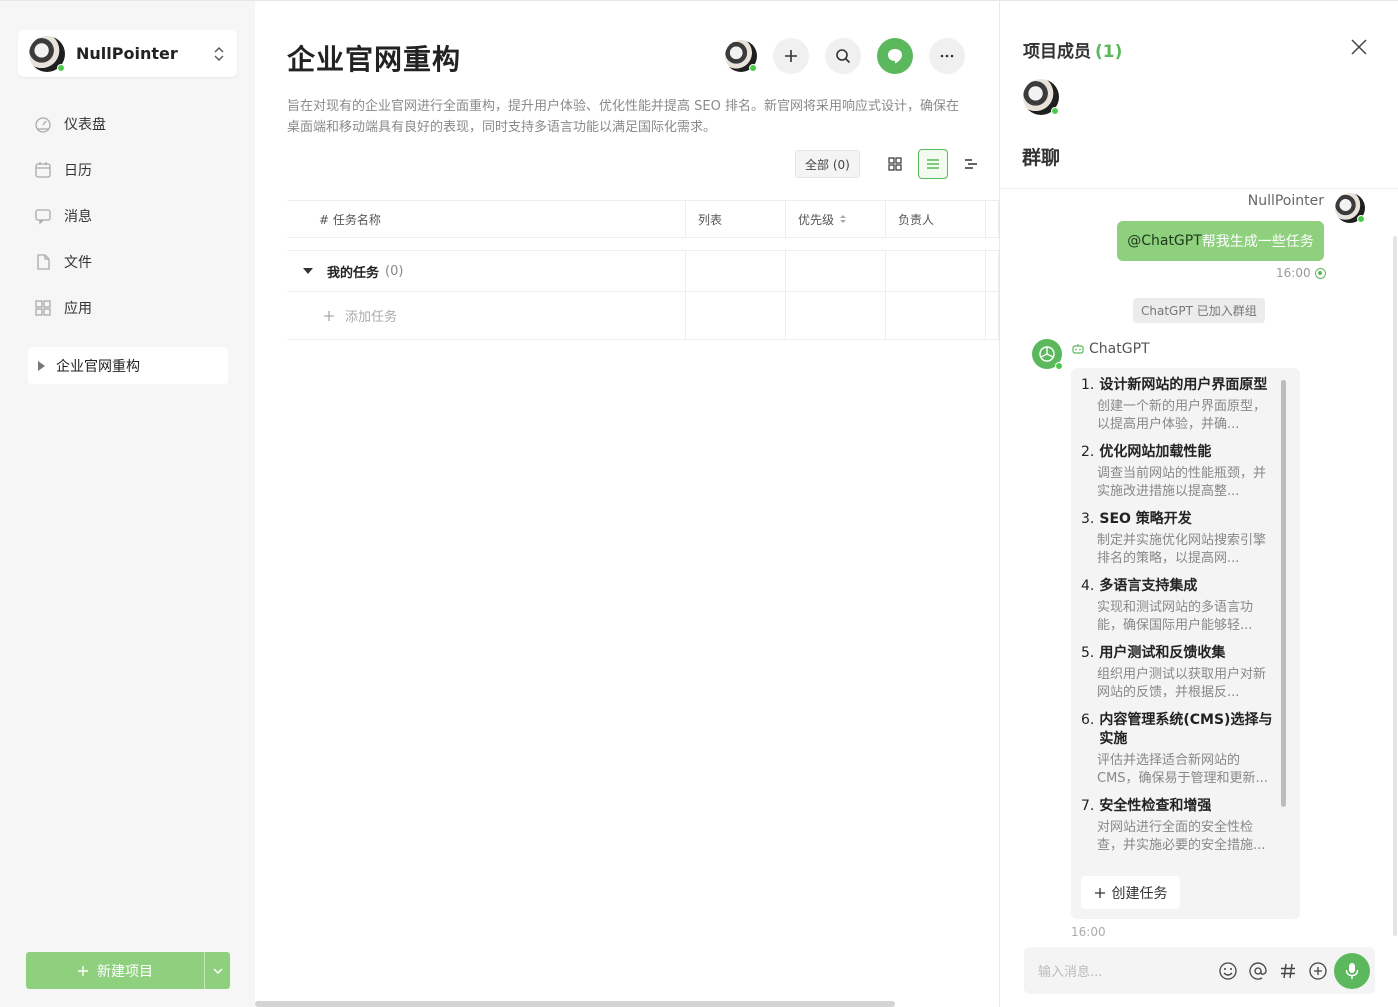 This screenshot has width=1398, height=1007. I want to click on new-project-button: 新建项目, so click(115, 970).